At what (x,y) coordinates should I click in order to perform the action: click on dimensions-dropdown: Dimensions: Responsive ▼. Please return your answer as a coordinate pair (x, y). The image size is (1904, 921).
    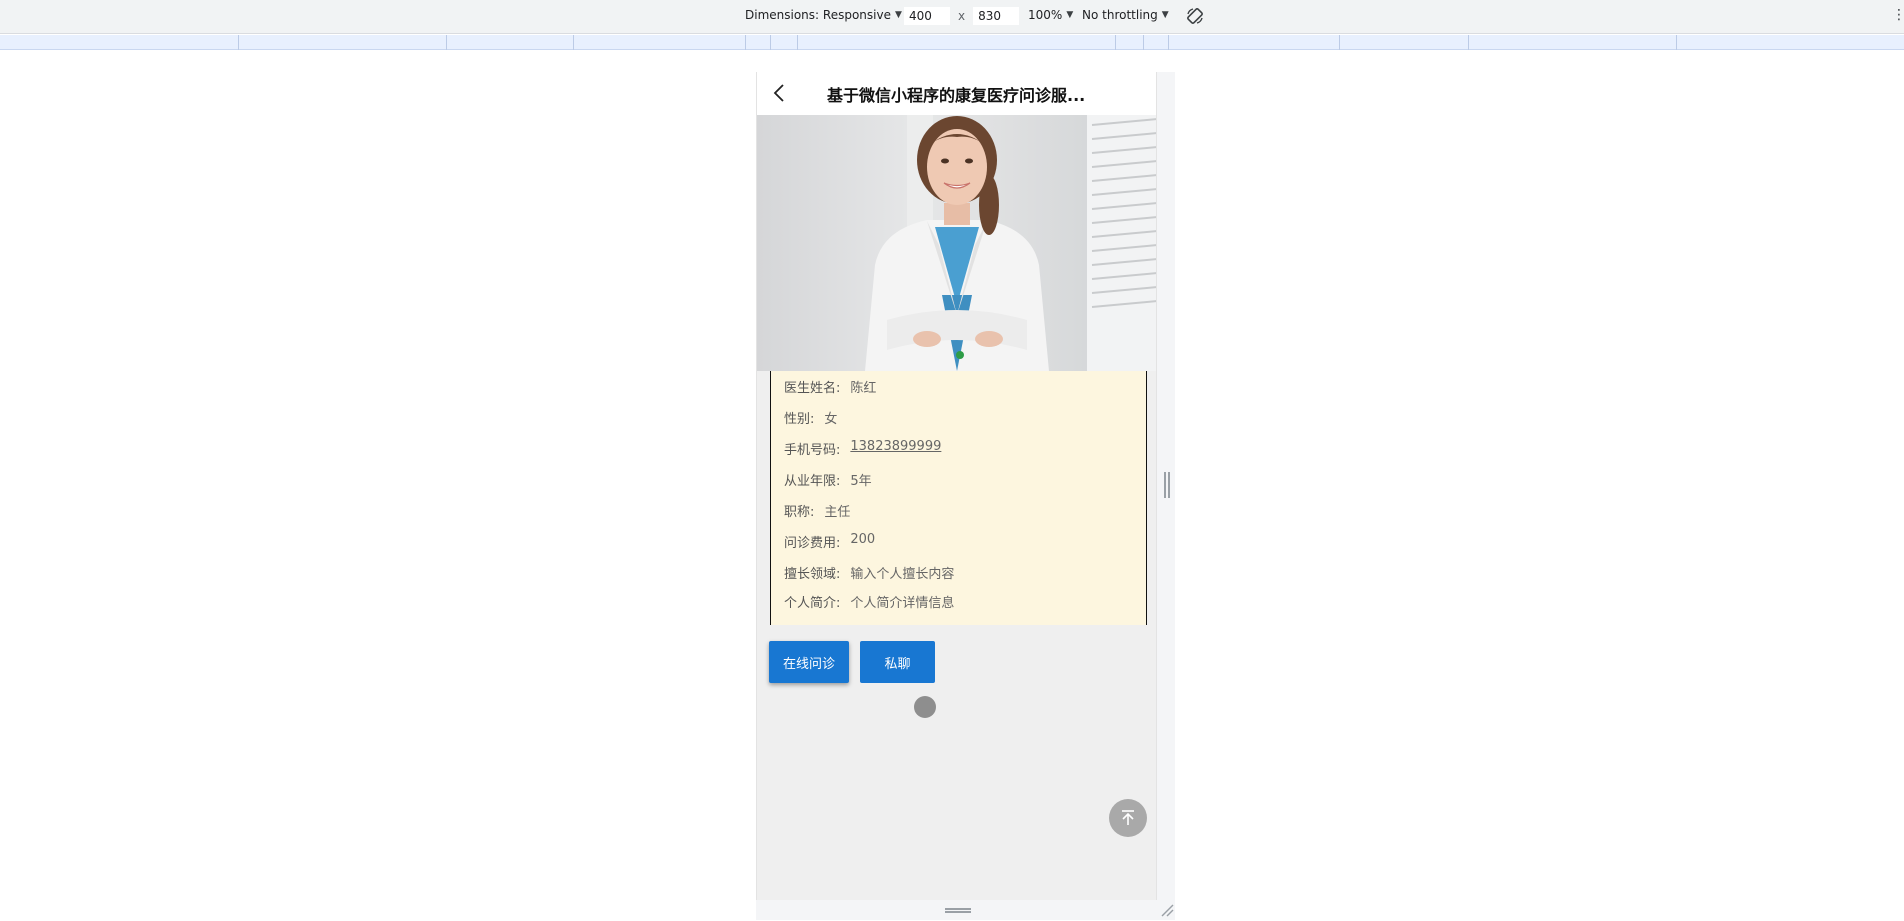
    Looking at the image, I should click on (823, 15).